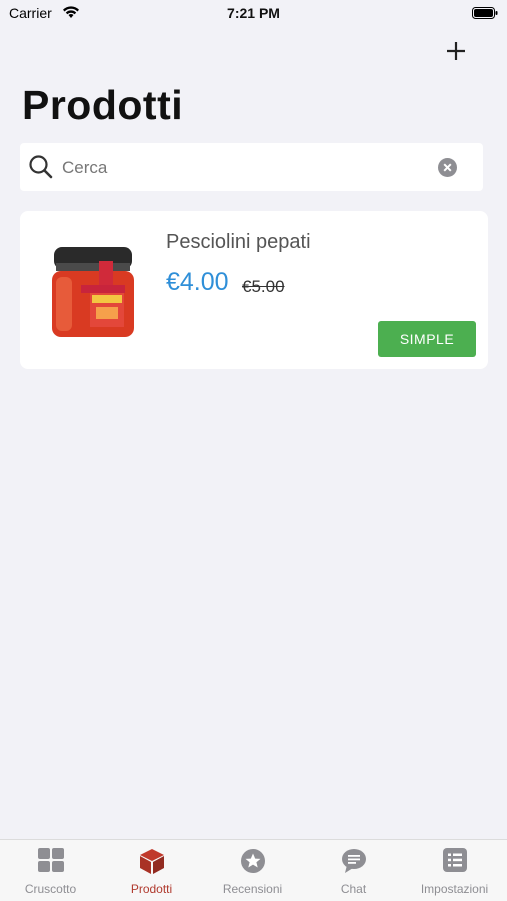 The height and width of the screenshot is (901, 507). Describe the element at coordinates (151, 861) in the screenshot. I see `box-icon` at that location.